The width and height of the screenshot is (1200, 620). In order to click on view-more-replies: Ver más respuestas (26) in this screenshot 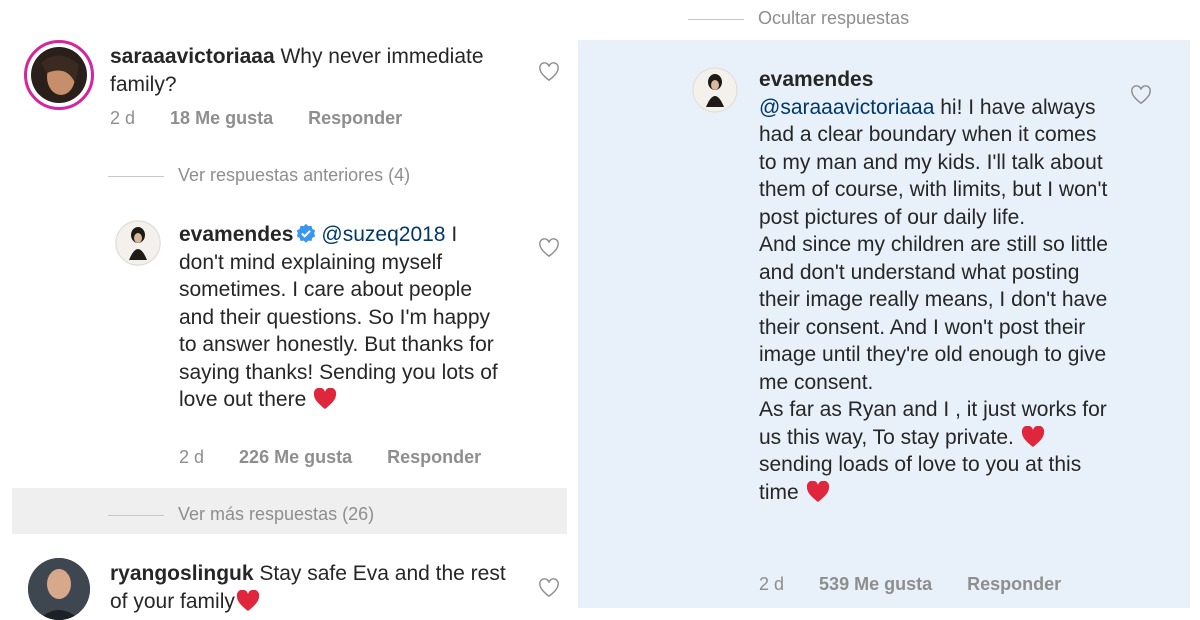, I will do `click(241, 514)`.